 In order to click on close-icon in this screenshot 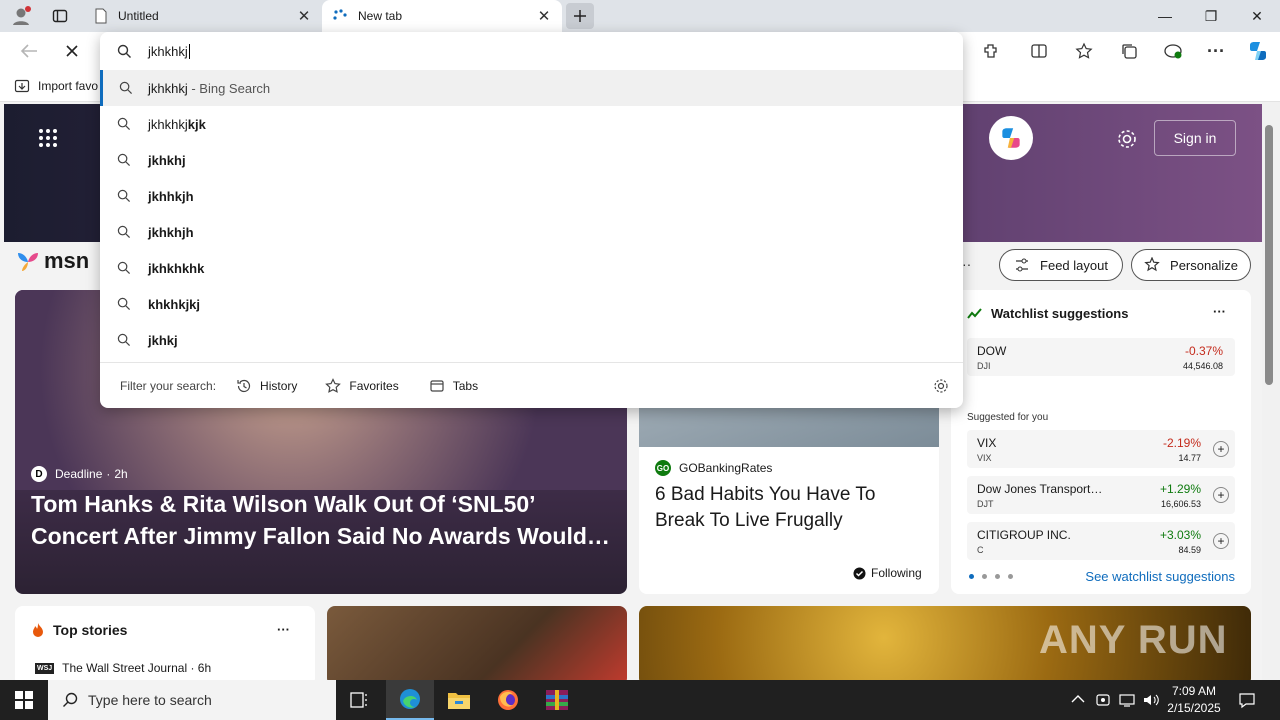, I will do `click(72, 51)`.